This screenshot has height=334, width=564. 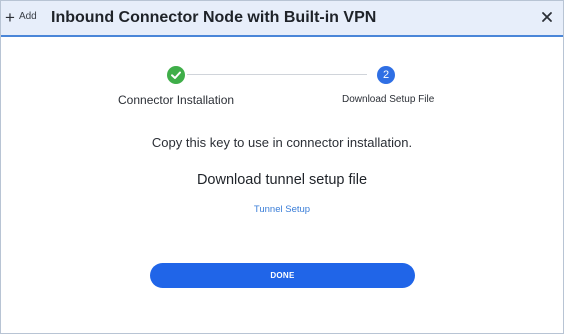 I want to click on step-1-complete-indicator, so click(x=176, y=75).